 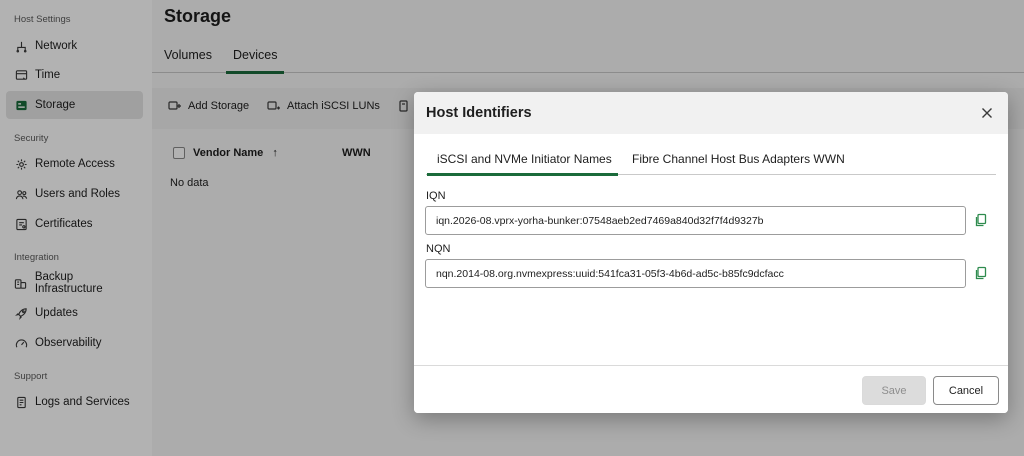 What do you see at coordinates (711, 389) in the screenshot?
I see `dialog-footer: Save Cancel` at bounding box center [711, 389].